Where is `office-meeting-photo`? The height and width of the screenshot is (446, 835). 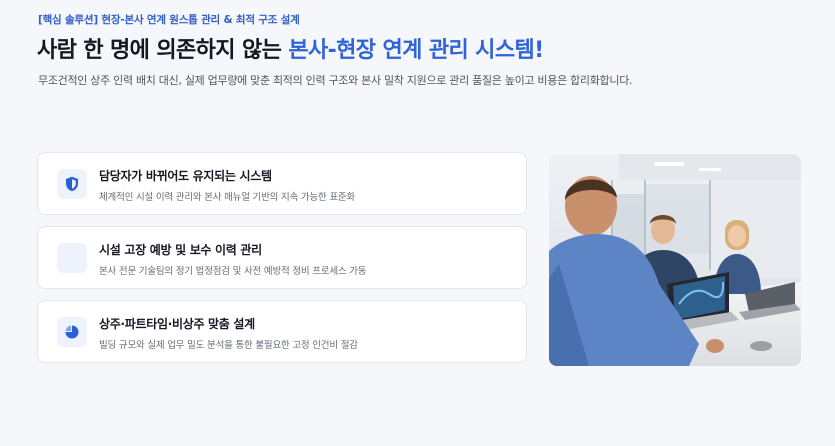
office-meeting-photo is located at coordinates (675, 260).